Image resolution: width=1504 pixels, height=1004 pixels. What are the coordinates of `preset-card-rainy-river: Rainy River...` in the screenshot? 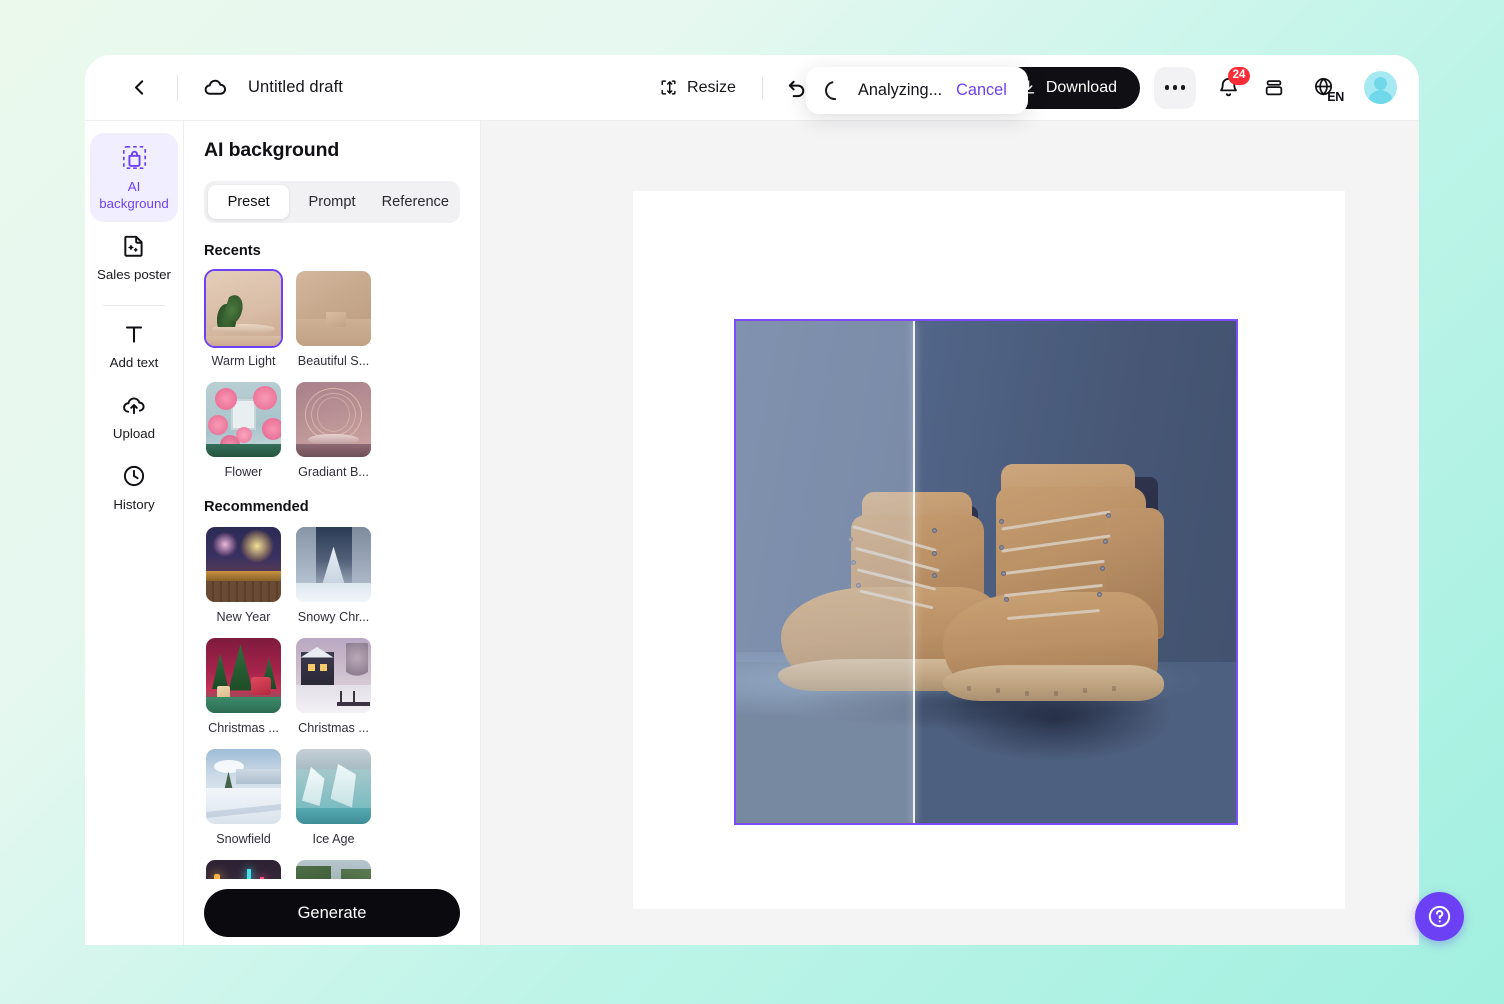 It's located at (333, 868).